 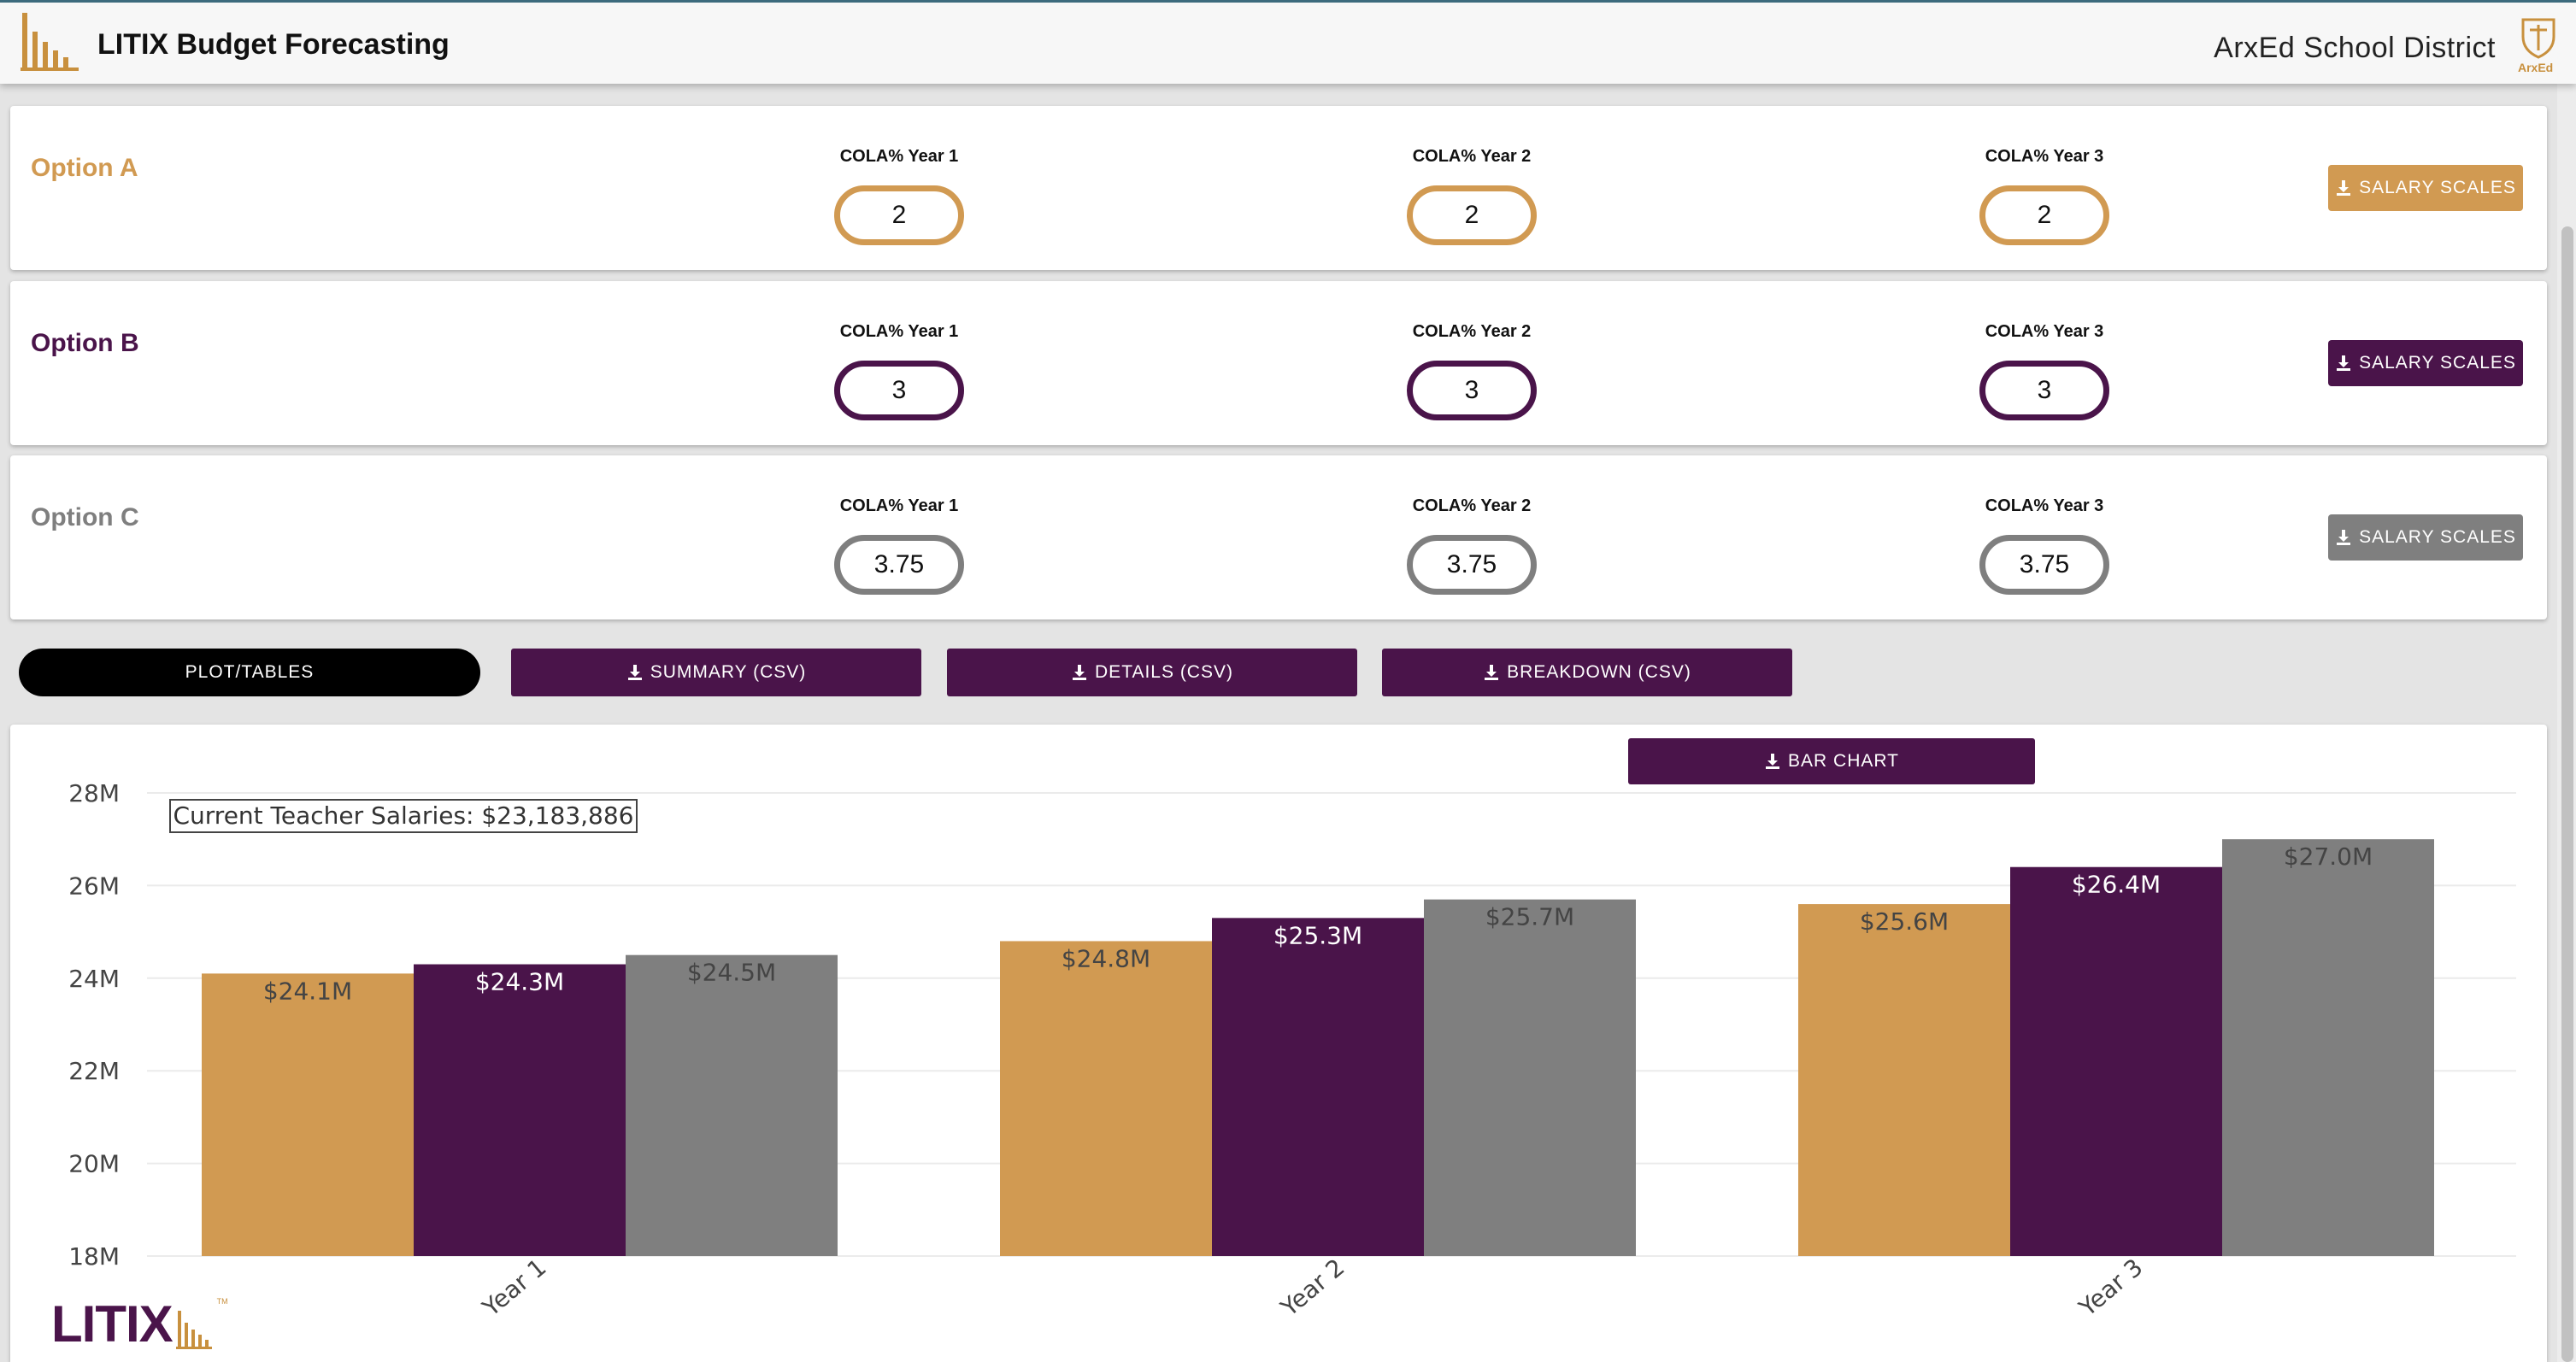 What do you see at coordinates (519, 982) in the screenshot?
I see `bar-data-label: $24.3M` at bounding box center [519, 982].